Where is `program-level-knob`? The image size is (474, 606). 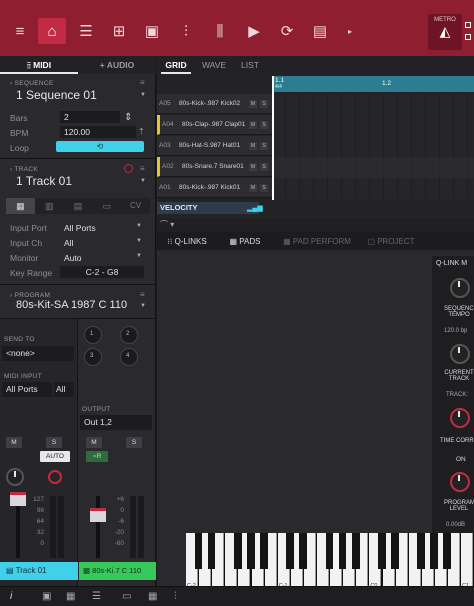 program-level-knob is located at coordinates (460, 482).